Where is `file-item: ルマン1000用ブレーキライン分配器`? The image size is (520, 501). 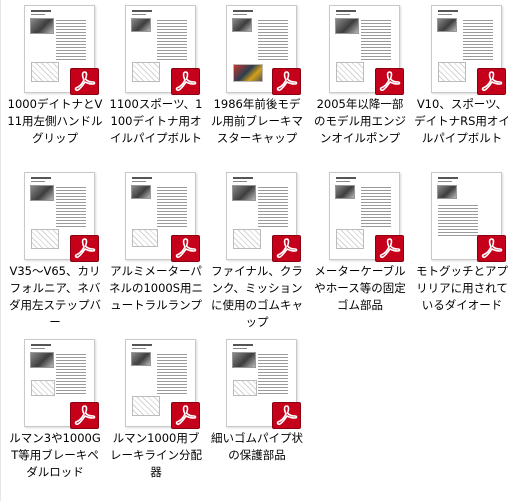 file-item: ルマン1000用ブレーキライン分配器 is located at coordinates (156, 415).